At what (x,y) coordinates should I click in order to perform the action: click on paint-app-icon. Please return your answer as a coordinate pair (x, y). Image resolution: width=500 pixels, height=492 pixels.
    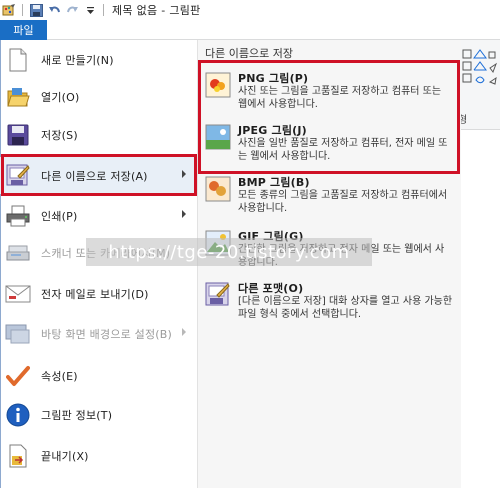
    Looking at the image, I should click on (9, 10).